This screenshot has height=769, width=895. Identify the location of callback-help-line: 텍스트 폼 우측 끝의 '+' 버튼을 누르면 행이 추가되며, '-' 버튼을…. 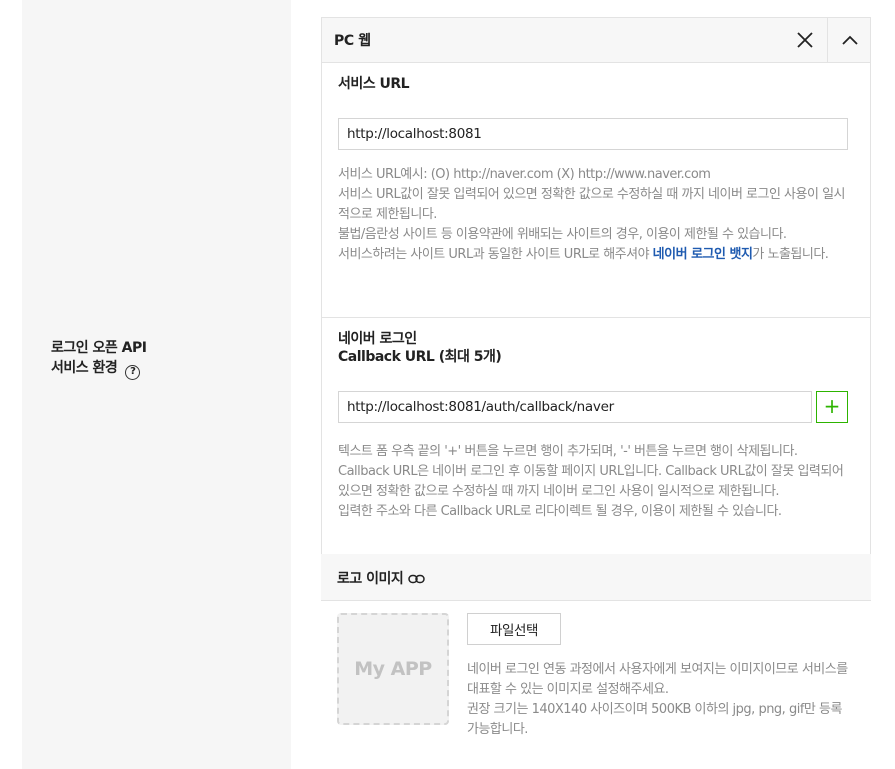
(568, 451).